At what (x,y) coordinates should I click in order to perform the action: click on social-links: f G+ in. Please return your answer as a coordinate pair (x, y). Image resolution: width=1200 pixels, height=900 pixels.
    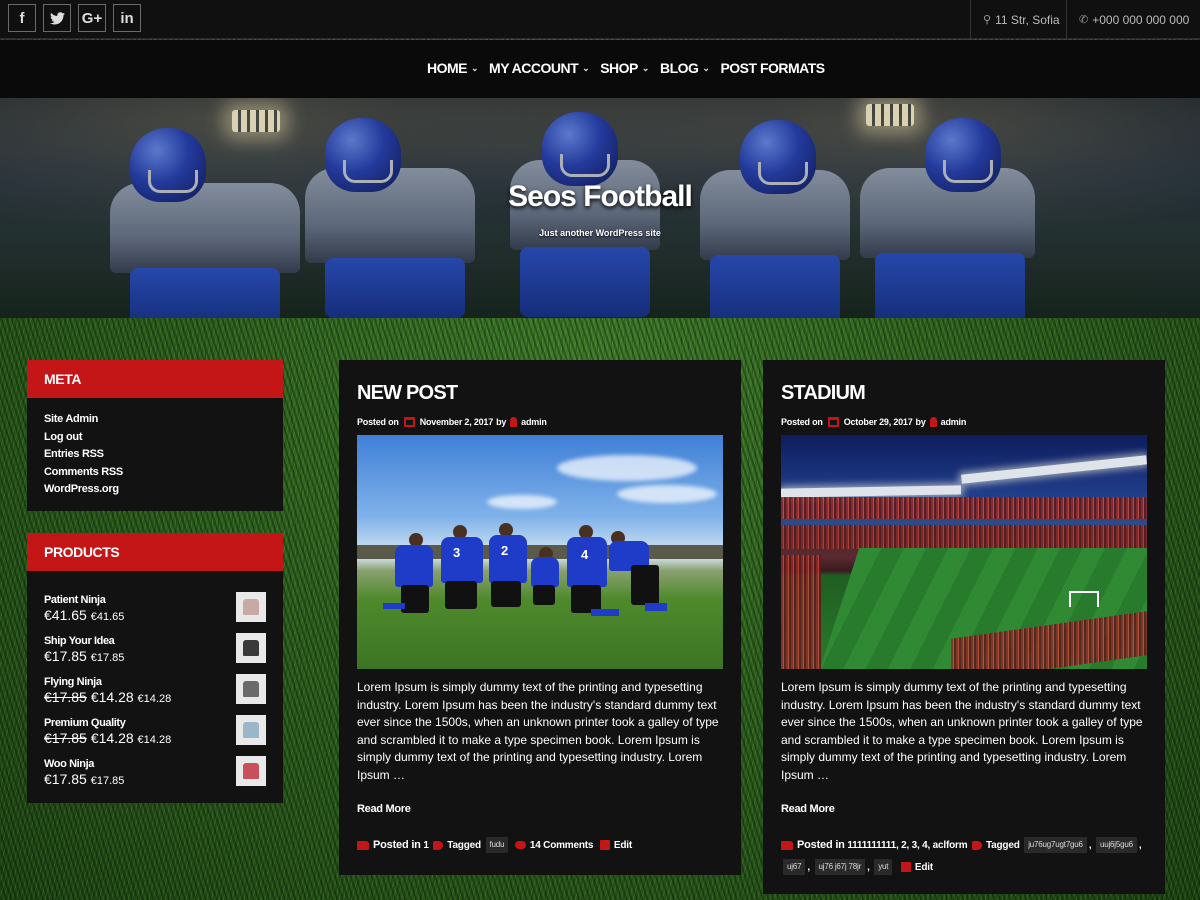
    Looking at the image, I should click on (74, 18).